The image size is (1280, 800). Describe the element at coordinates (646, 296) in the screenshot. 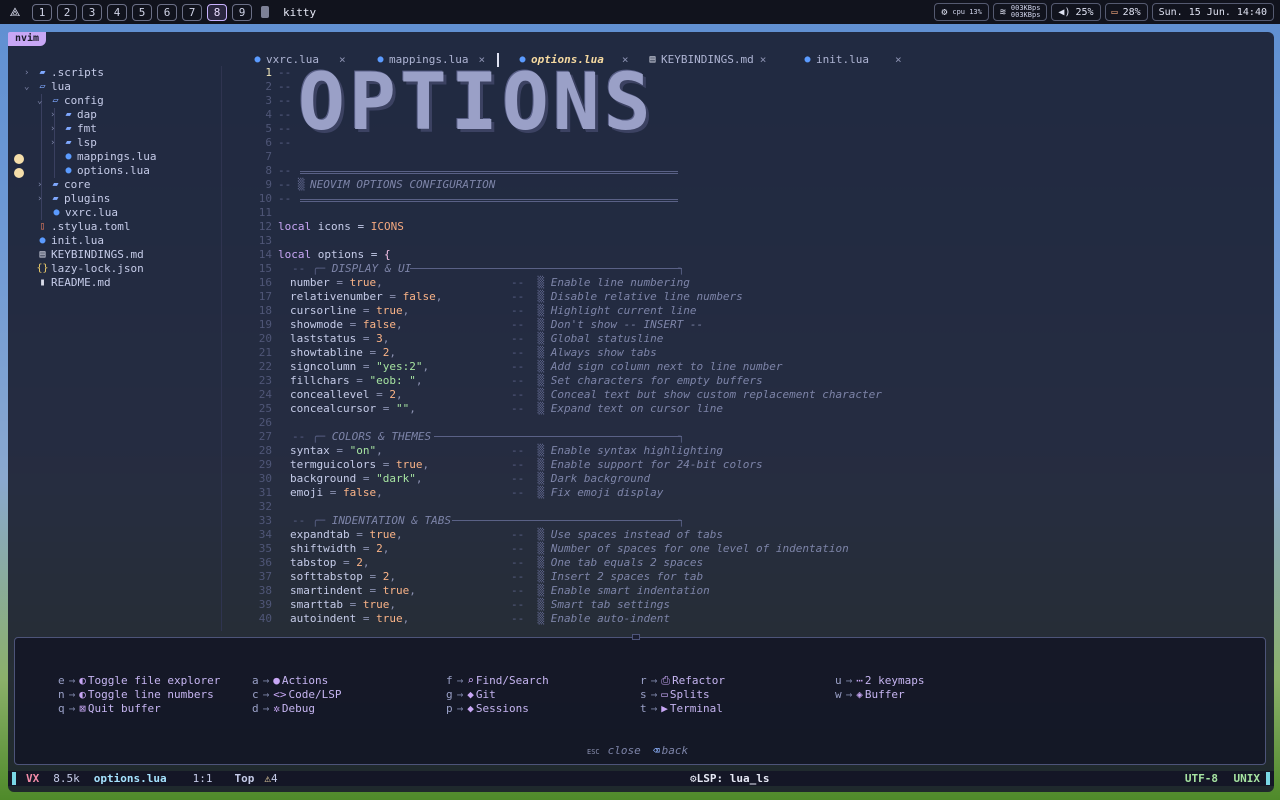

I see `comment-text: Disable relative line numbers` at that location.